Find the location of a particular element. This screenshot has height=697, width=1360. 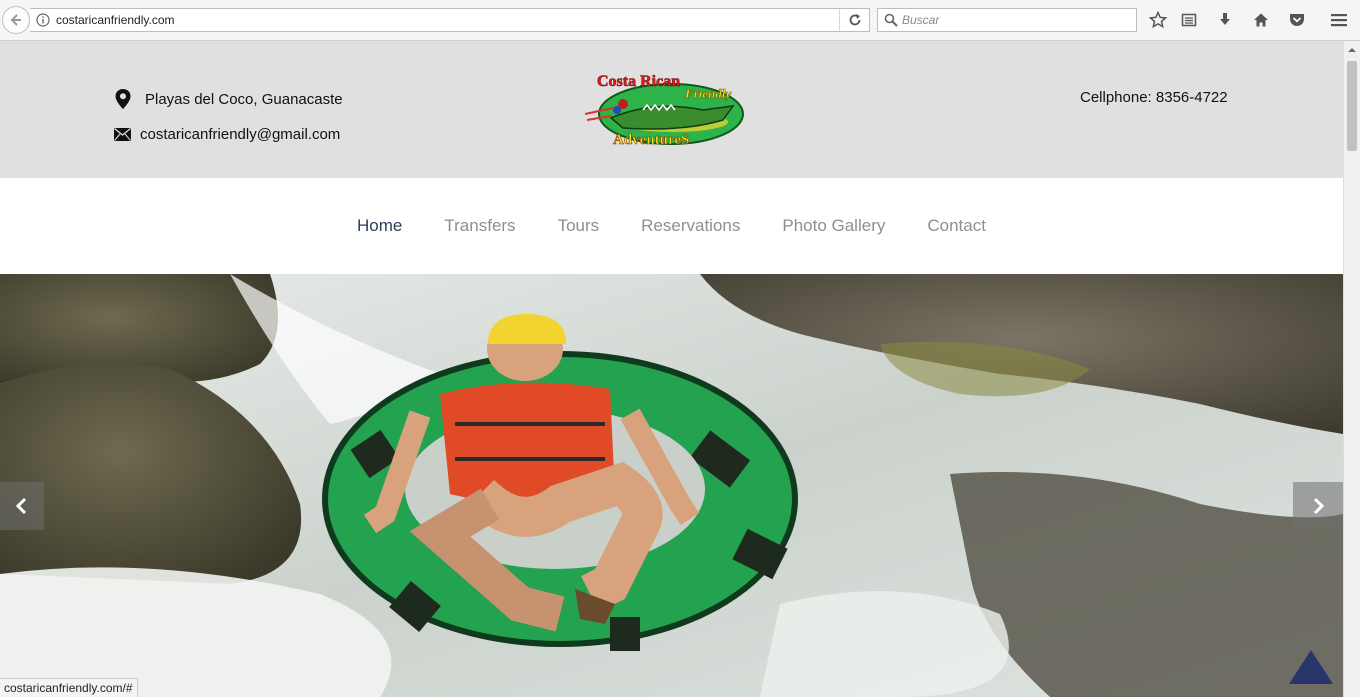

nav-item-contact: Contact is located at coordinates (956, 226).